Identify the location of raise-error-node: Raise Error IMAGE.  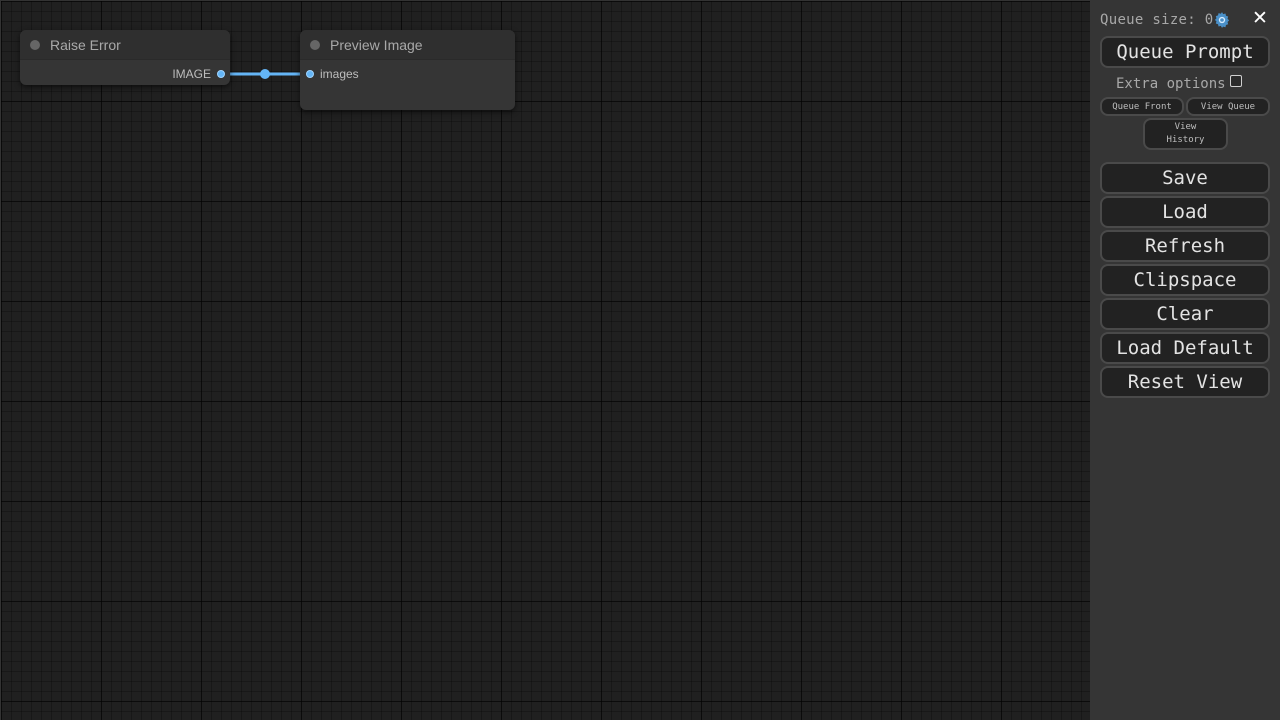
(125, 57).